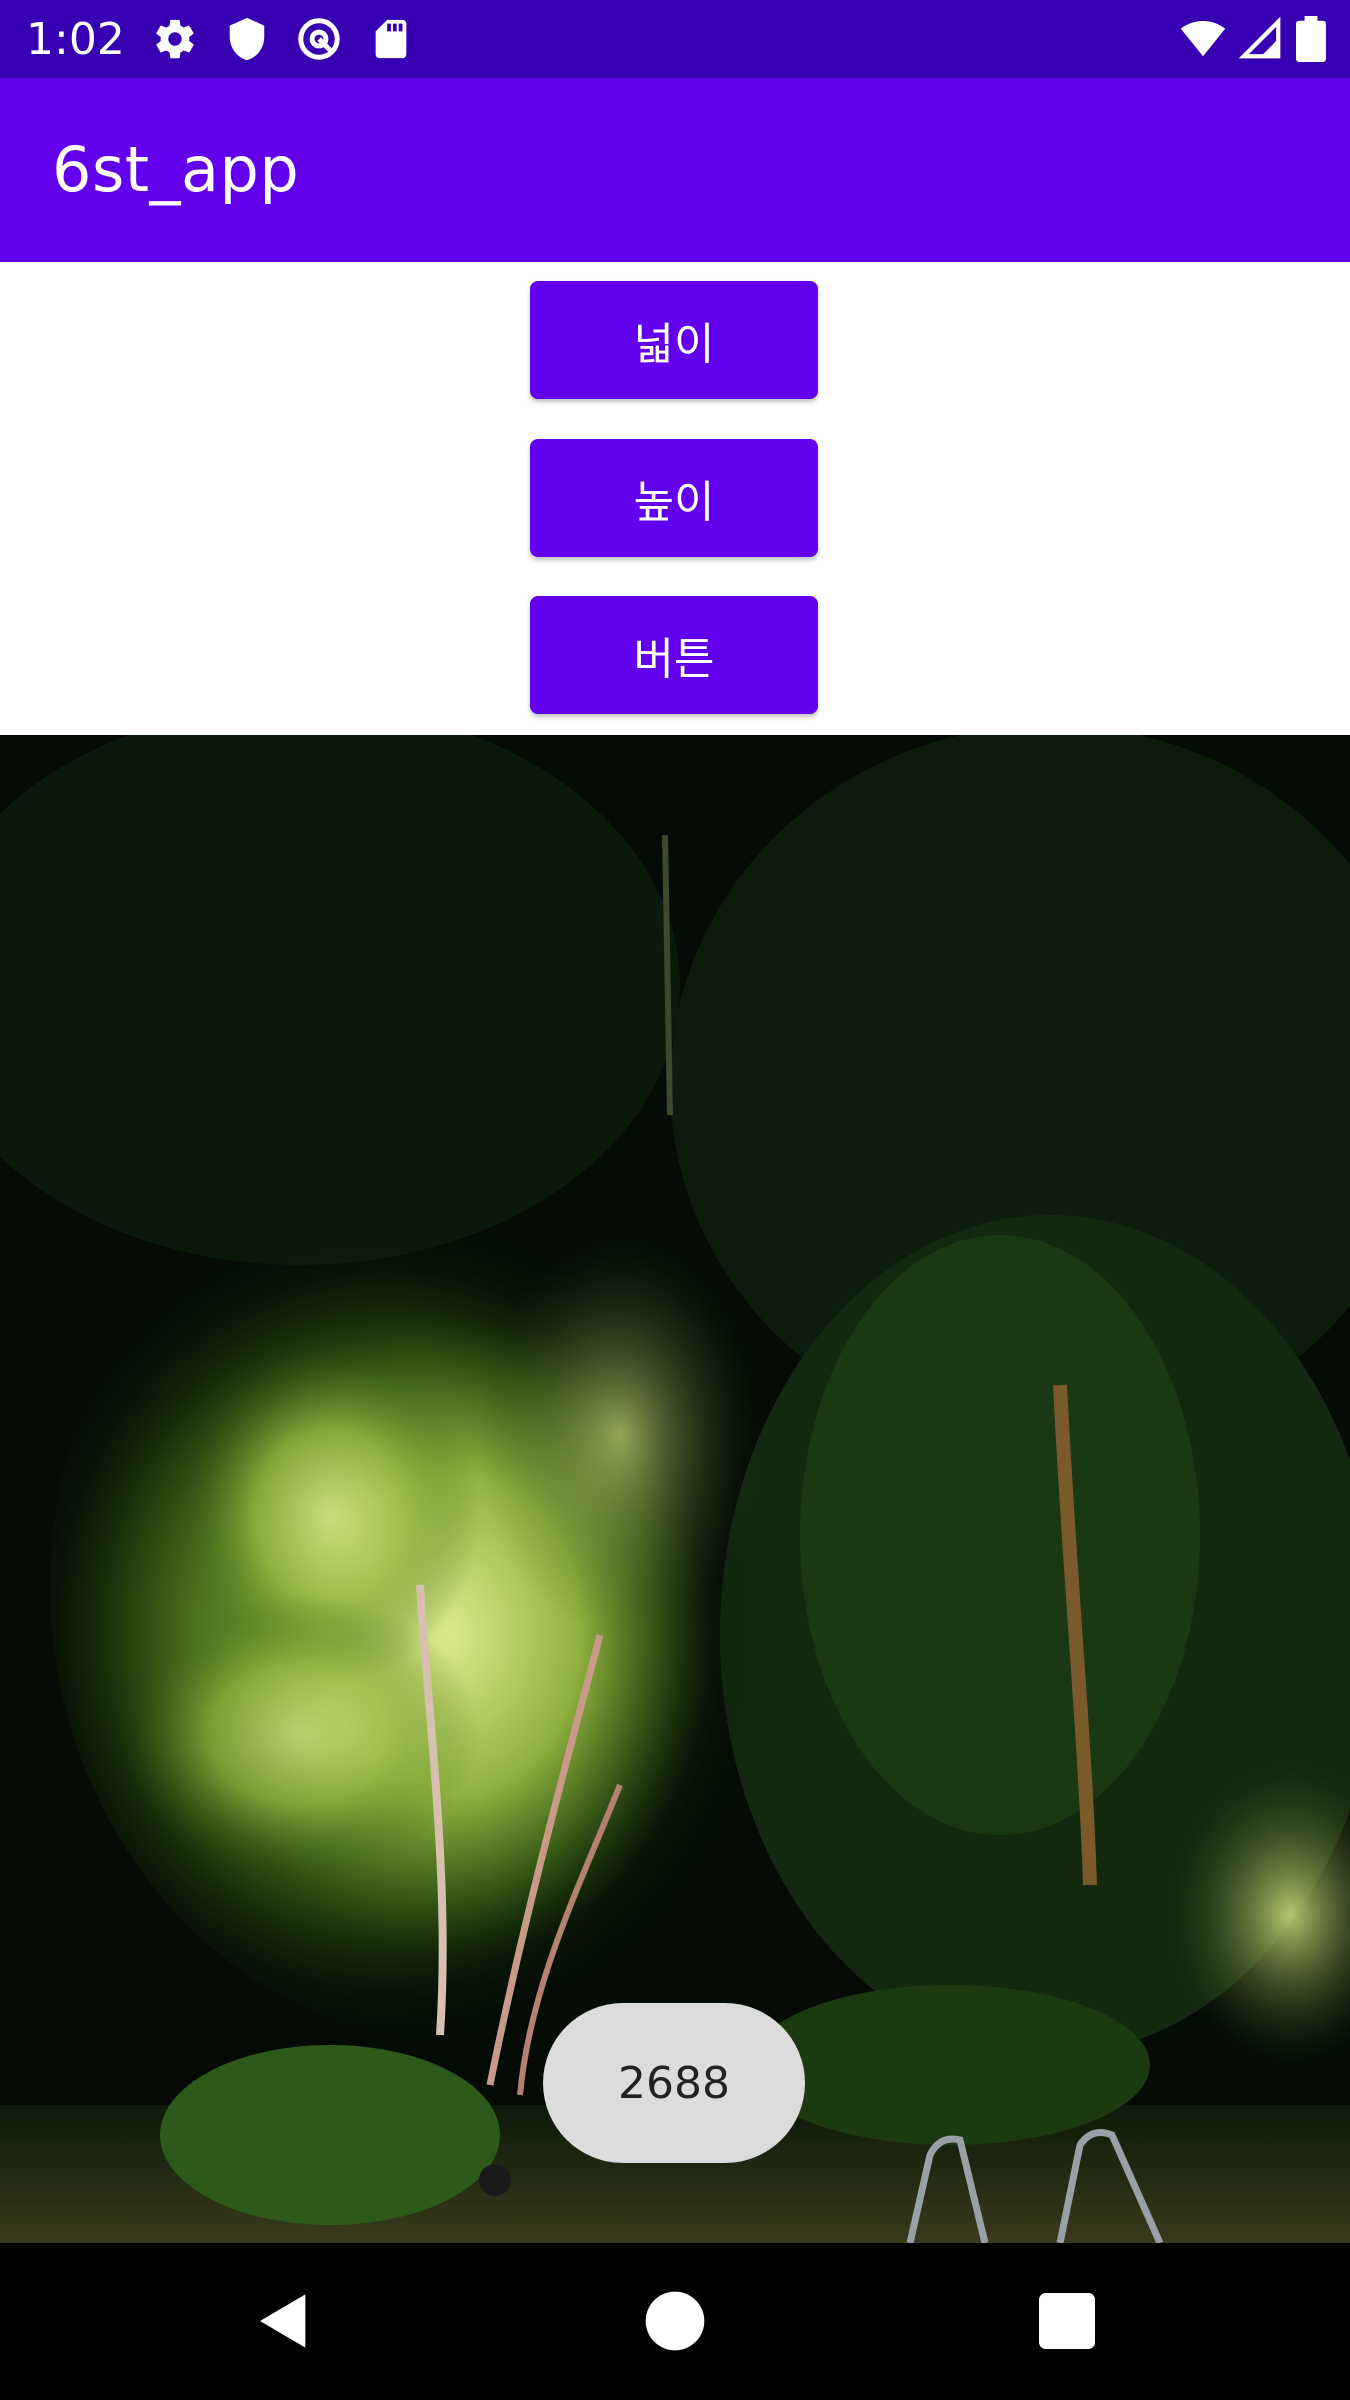 This screenshot has width=1350, height=2400. What do you see at coordinates (1203, 39) in the screenshot?
I see `wifi-icon` at bounding box center [1203, 39].